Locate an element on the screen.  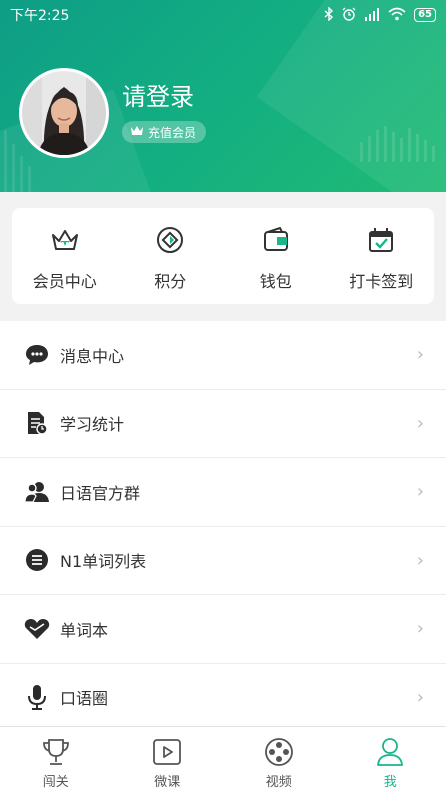
quick-action-label: 钱包 is located at coordinates (275, 281).